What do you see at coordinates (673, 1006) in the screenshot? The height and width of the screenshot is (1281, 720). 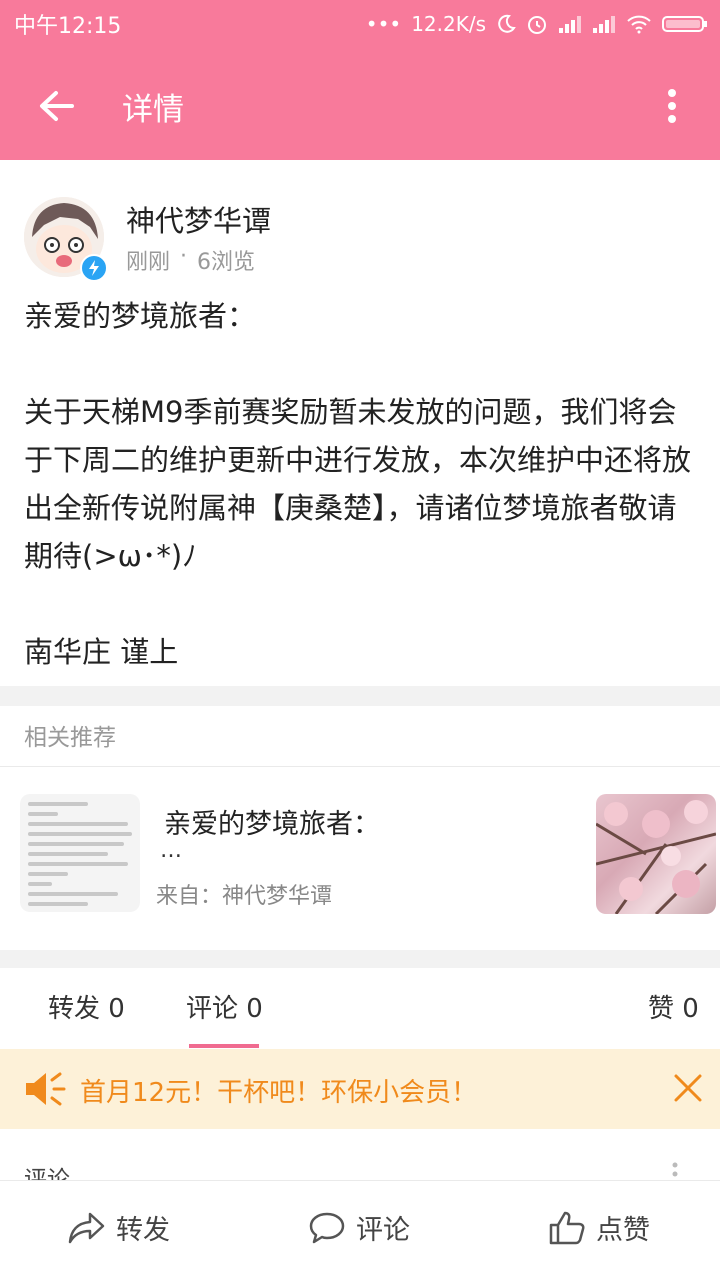 I see `tab-like: 赞 0` at bounding box center [673, 1006].